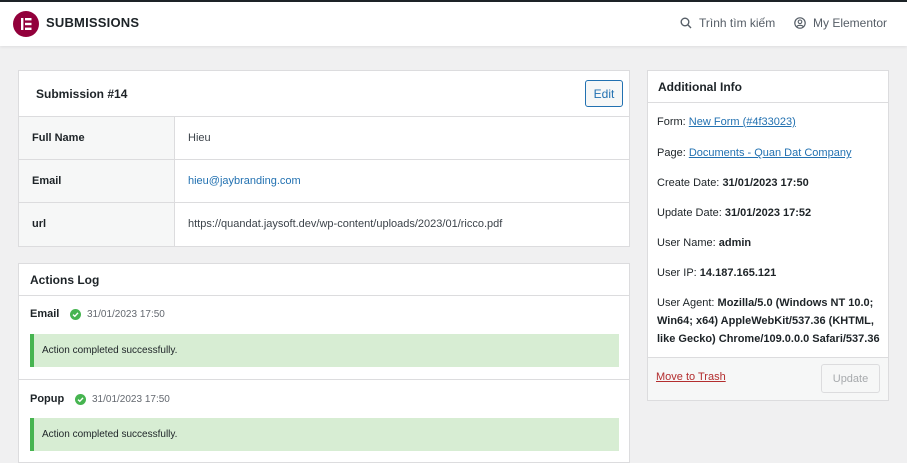 The height and width of the screenshot is (463, 907). Describe the element at coordinates (604, 93) in the screenshot. I see `edit-button: Edit` at that location.